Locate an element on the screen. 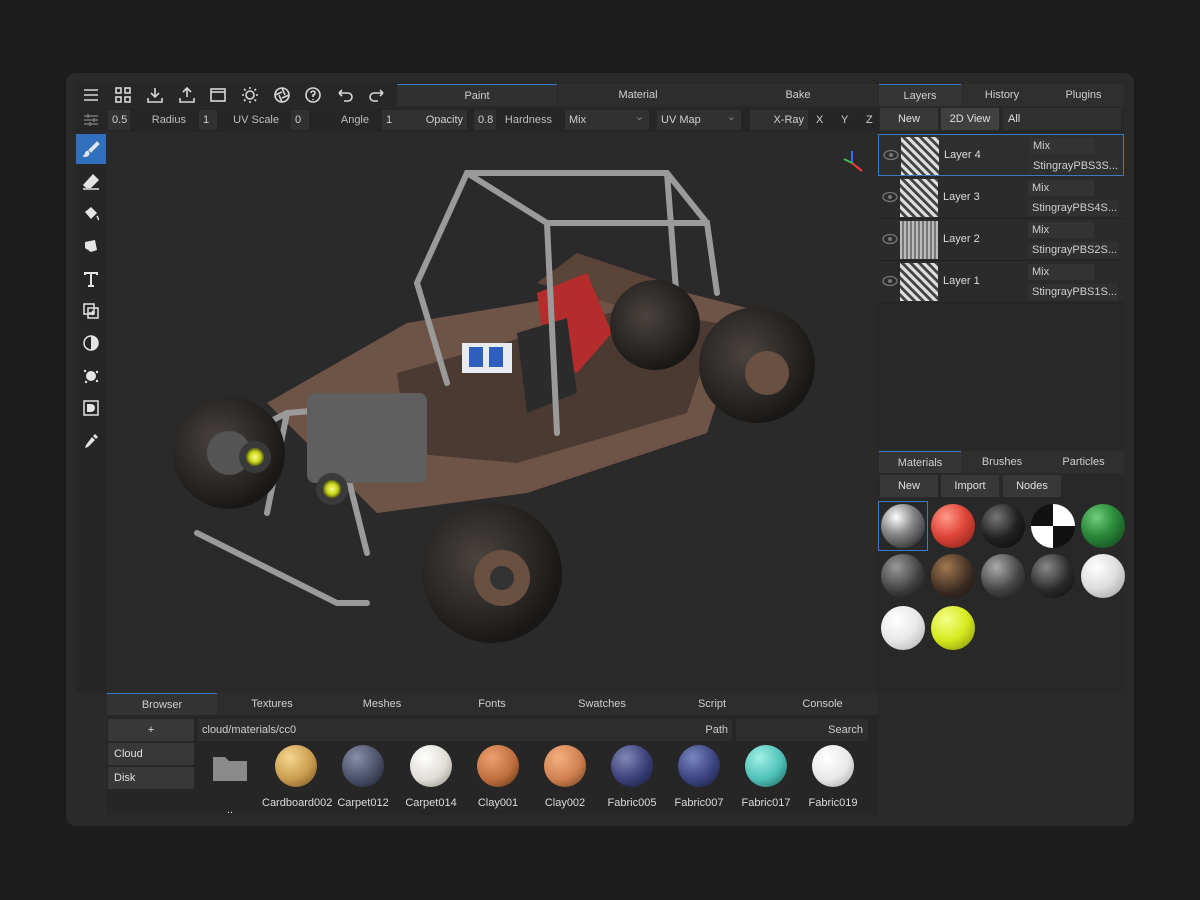  path-label: Path is located at coordinates (716, 730).